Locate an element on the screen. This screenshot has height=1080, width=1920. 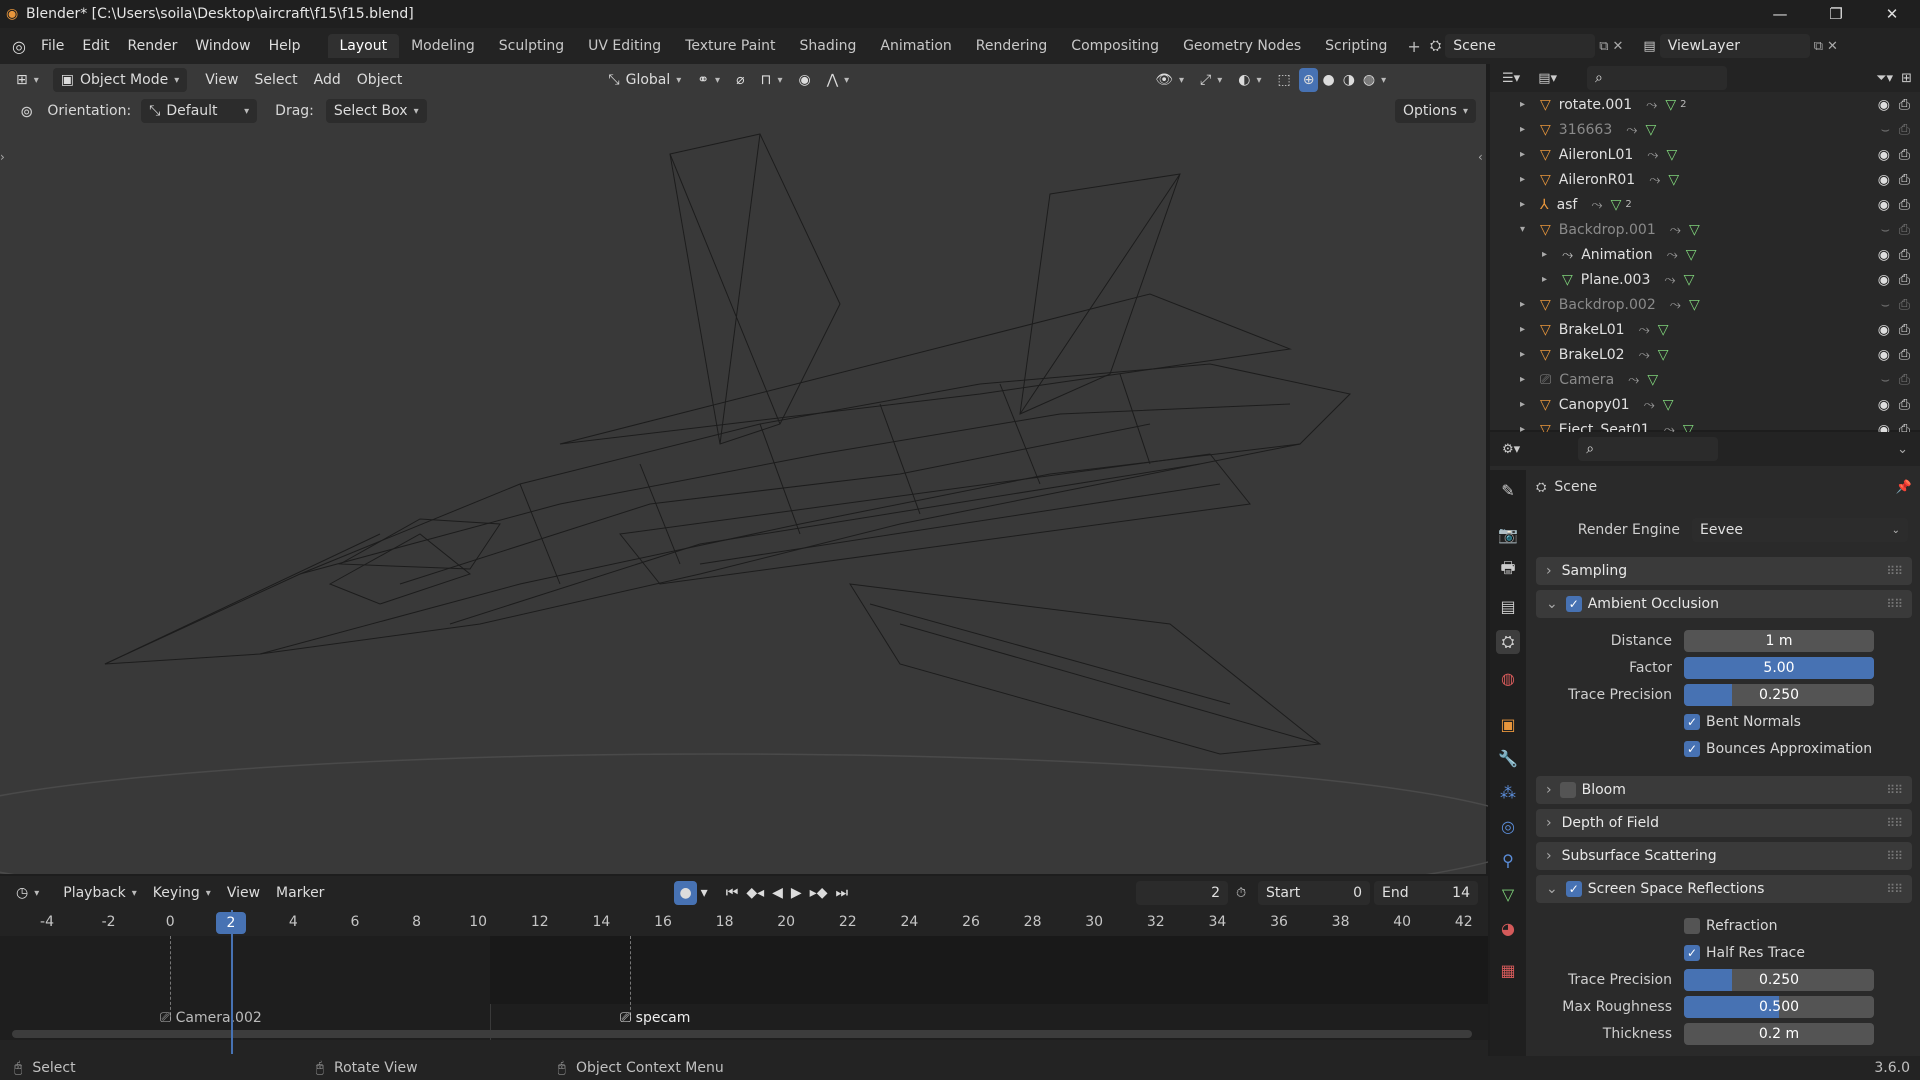
display-mode-icon: ▤▾ is located at coordinates (1547, 78).